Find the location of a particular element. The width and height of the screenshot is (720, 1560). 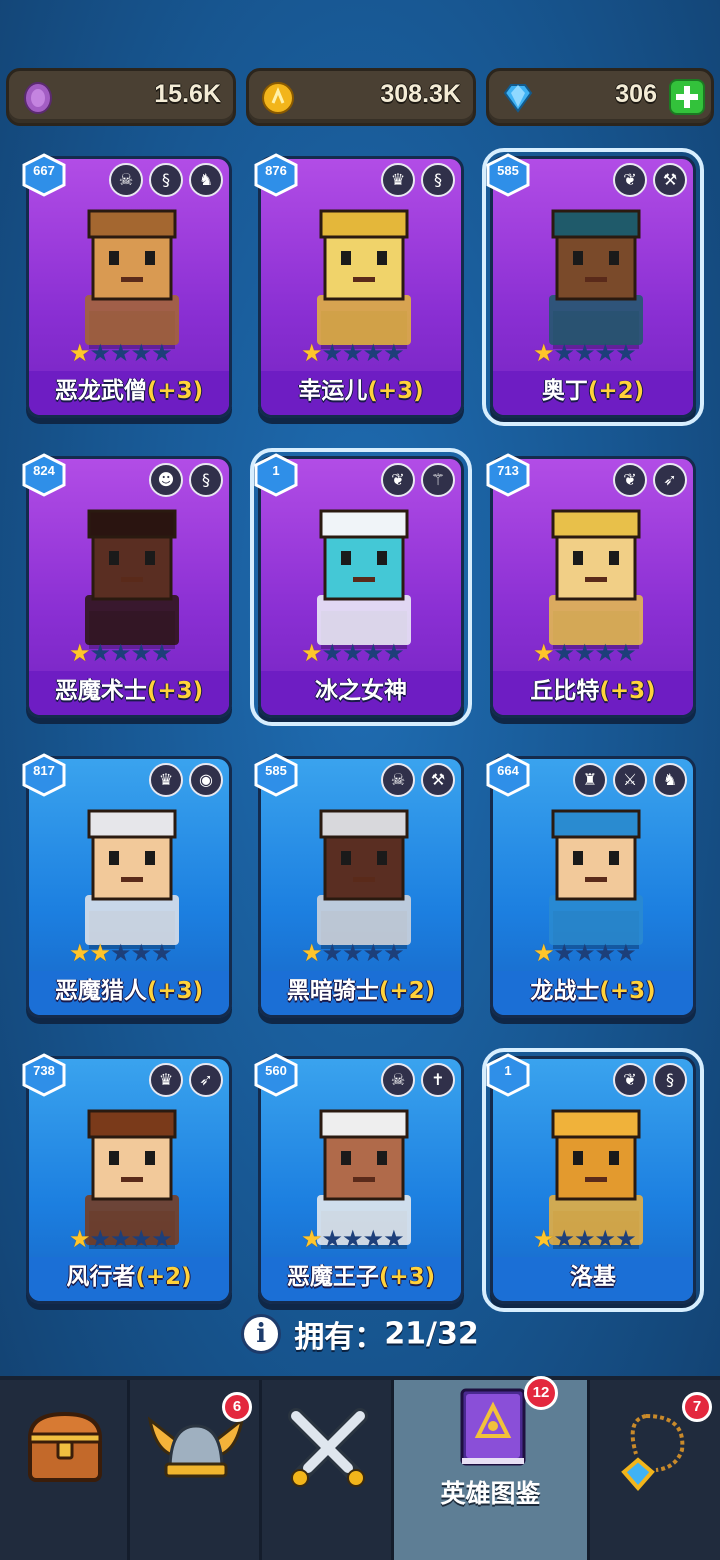

hero-card: ★★★★★ 丘比特(+3) 713 ❦ ➶ is located at coordinates (591, 585).